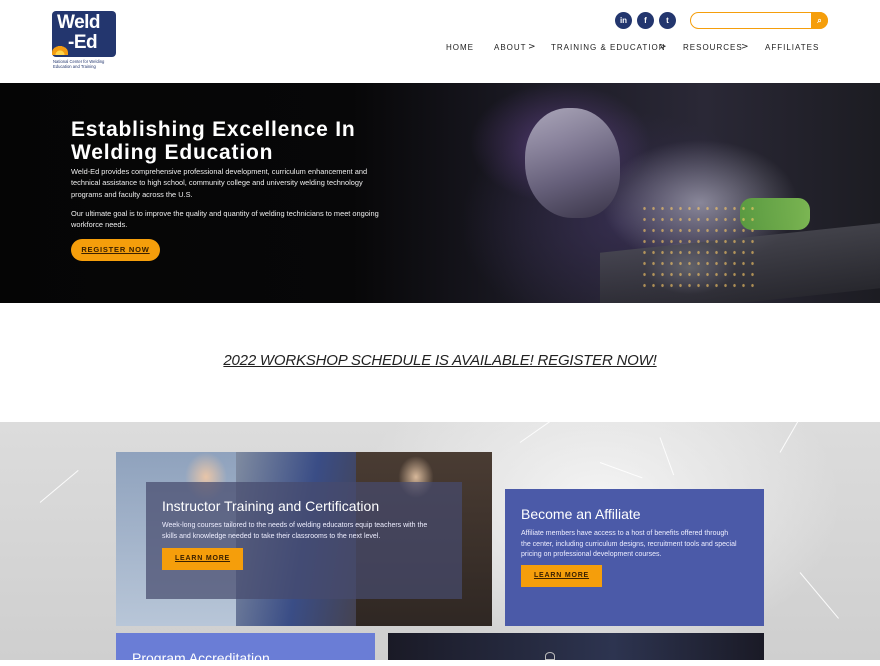 This screenshot has width=880, height=666. I want to click on facebook-icon: f, so click(645, 20).